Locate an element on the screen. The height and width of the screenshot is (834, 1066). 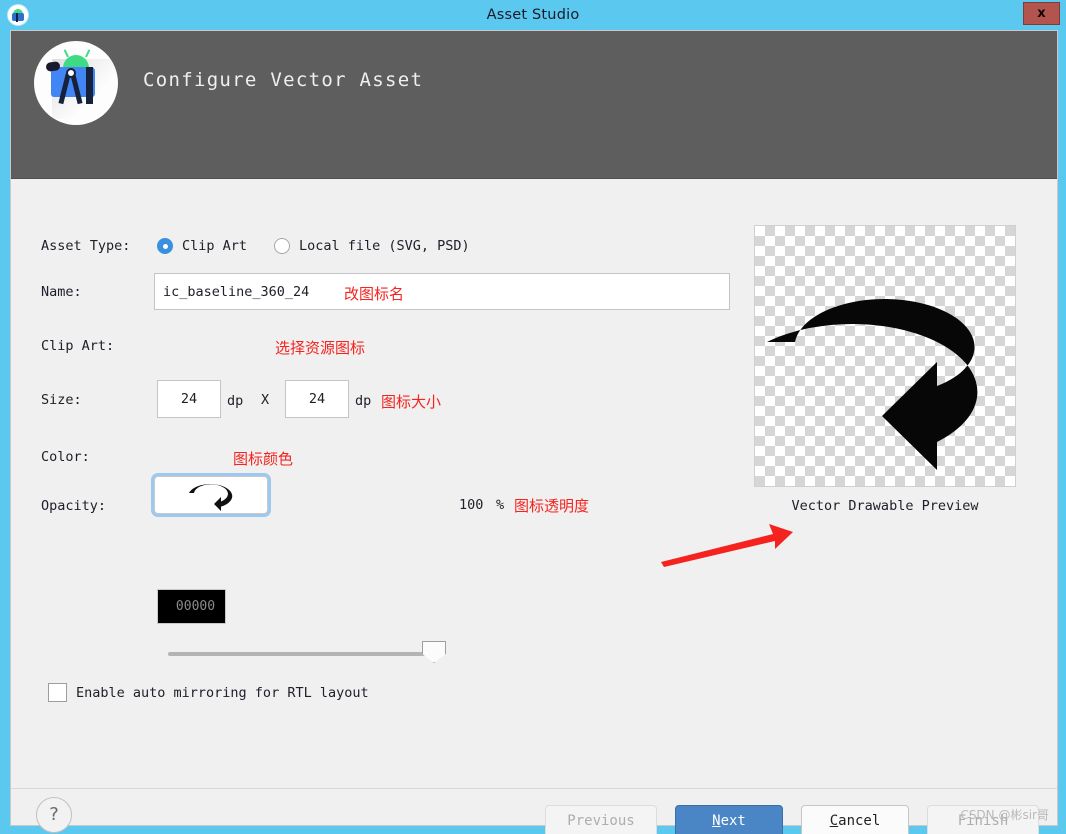
next-rest: ext is located at coordinates (733, 821).